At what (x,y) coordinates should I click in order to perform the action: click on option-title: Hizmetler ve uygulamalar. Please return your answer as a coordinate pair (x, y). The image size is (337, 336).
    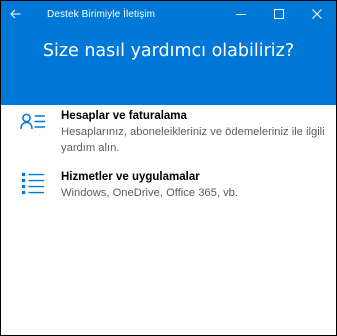
    Looking at the image, I should click on (130, 177).